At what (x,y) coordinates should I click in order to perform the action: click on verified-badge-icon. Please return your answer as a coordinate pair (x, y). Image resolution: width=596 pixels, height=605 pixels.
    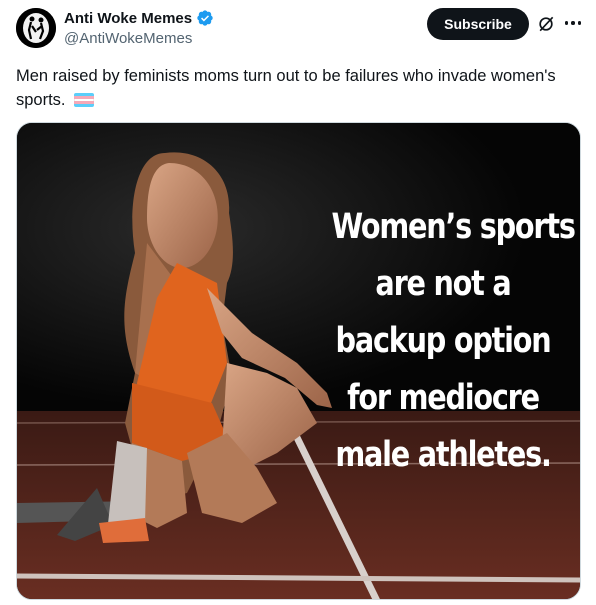
    Looking at the image, I should click on (205, 18).